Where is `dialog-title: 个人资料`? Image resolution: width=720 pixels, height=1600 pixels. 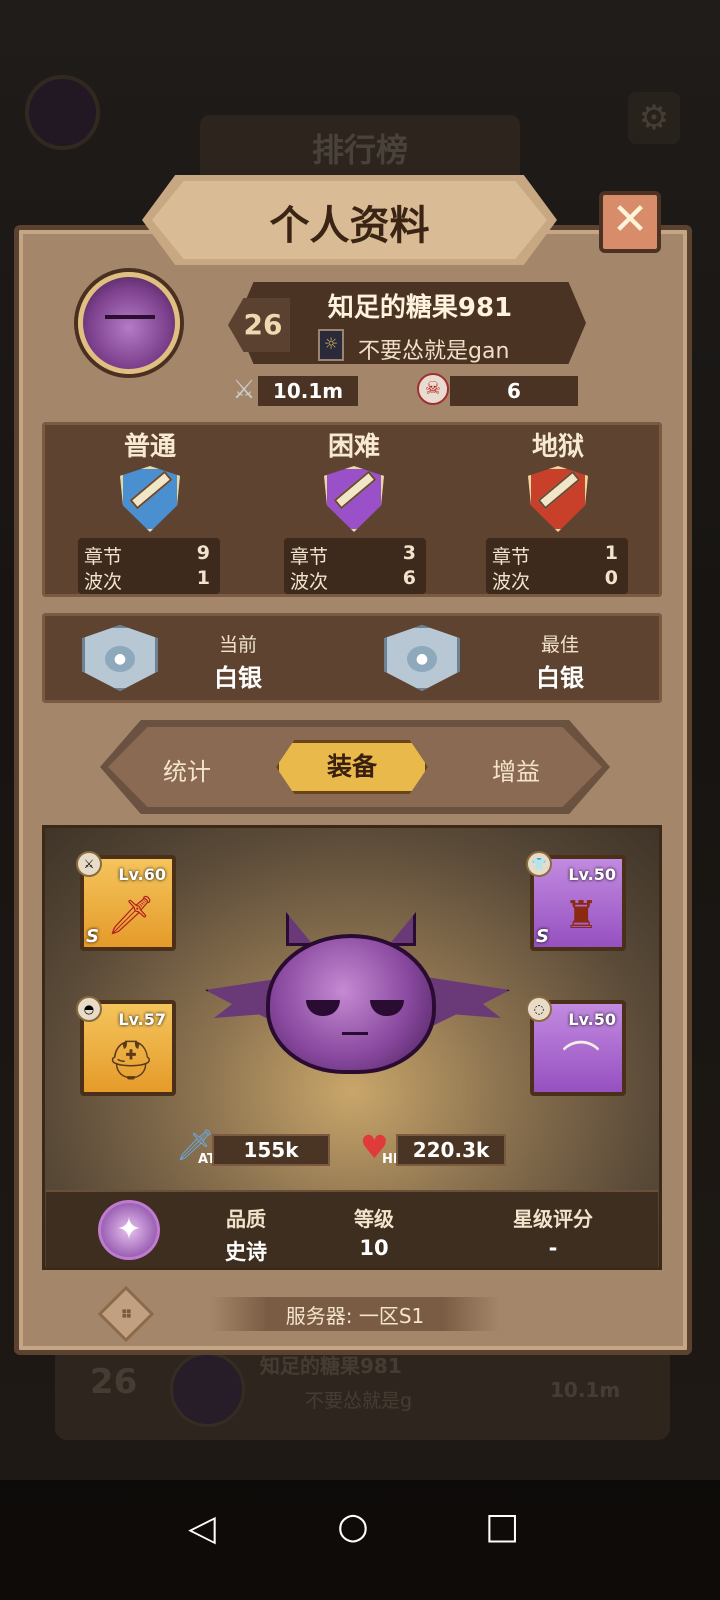
dialog-title: 个人资料 is located at coordinates (349, 226).